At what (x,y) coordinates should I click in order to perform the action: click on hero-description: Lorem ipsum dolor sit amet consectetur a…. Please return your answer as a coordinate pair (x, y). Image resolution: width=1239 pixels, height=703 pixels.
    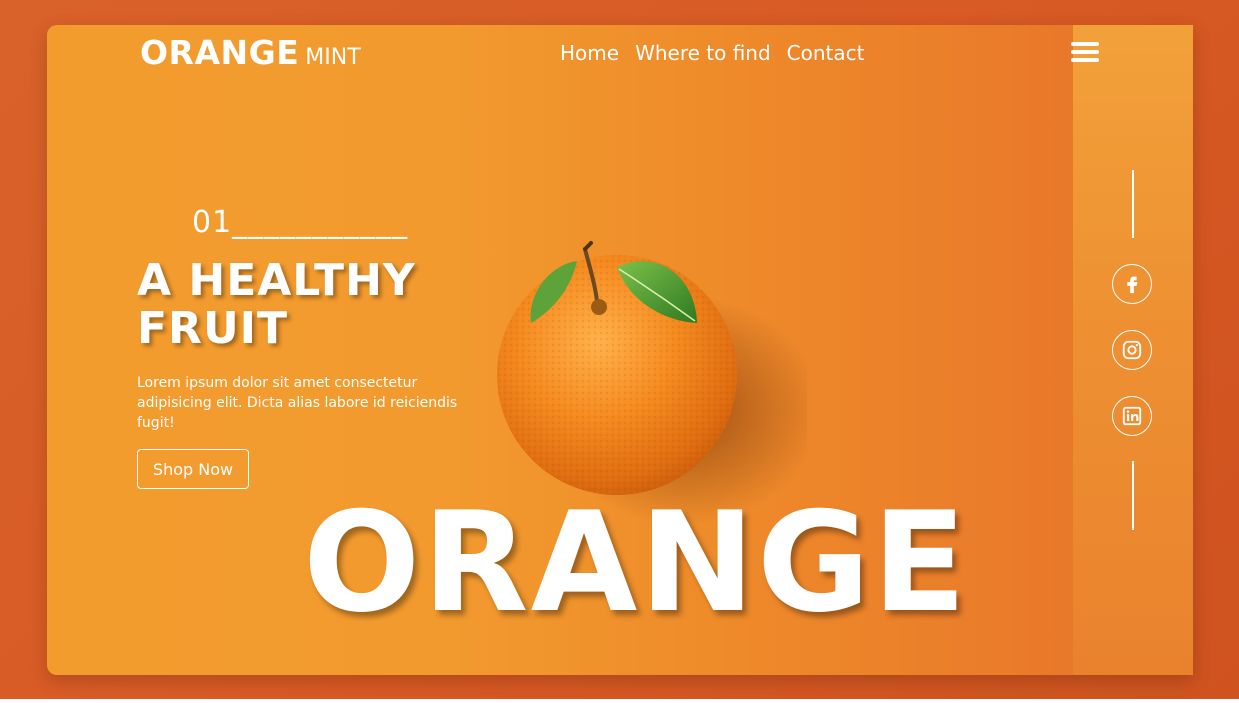
    Looking at the image, I should click on (297, 403).